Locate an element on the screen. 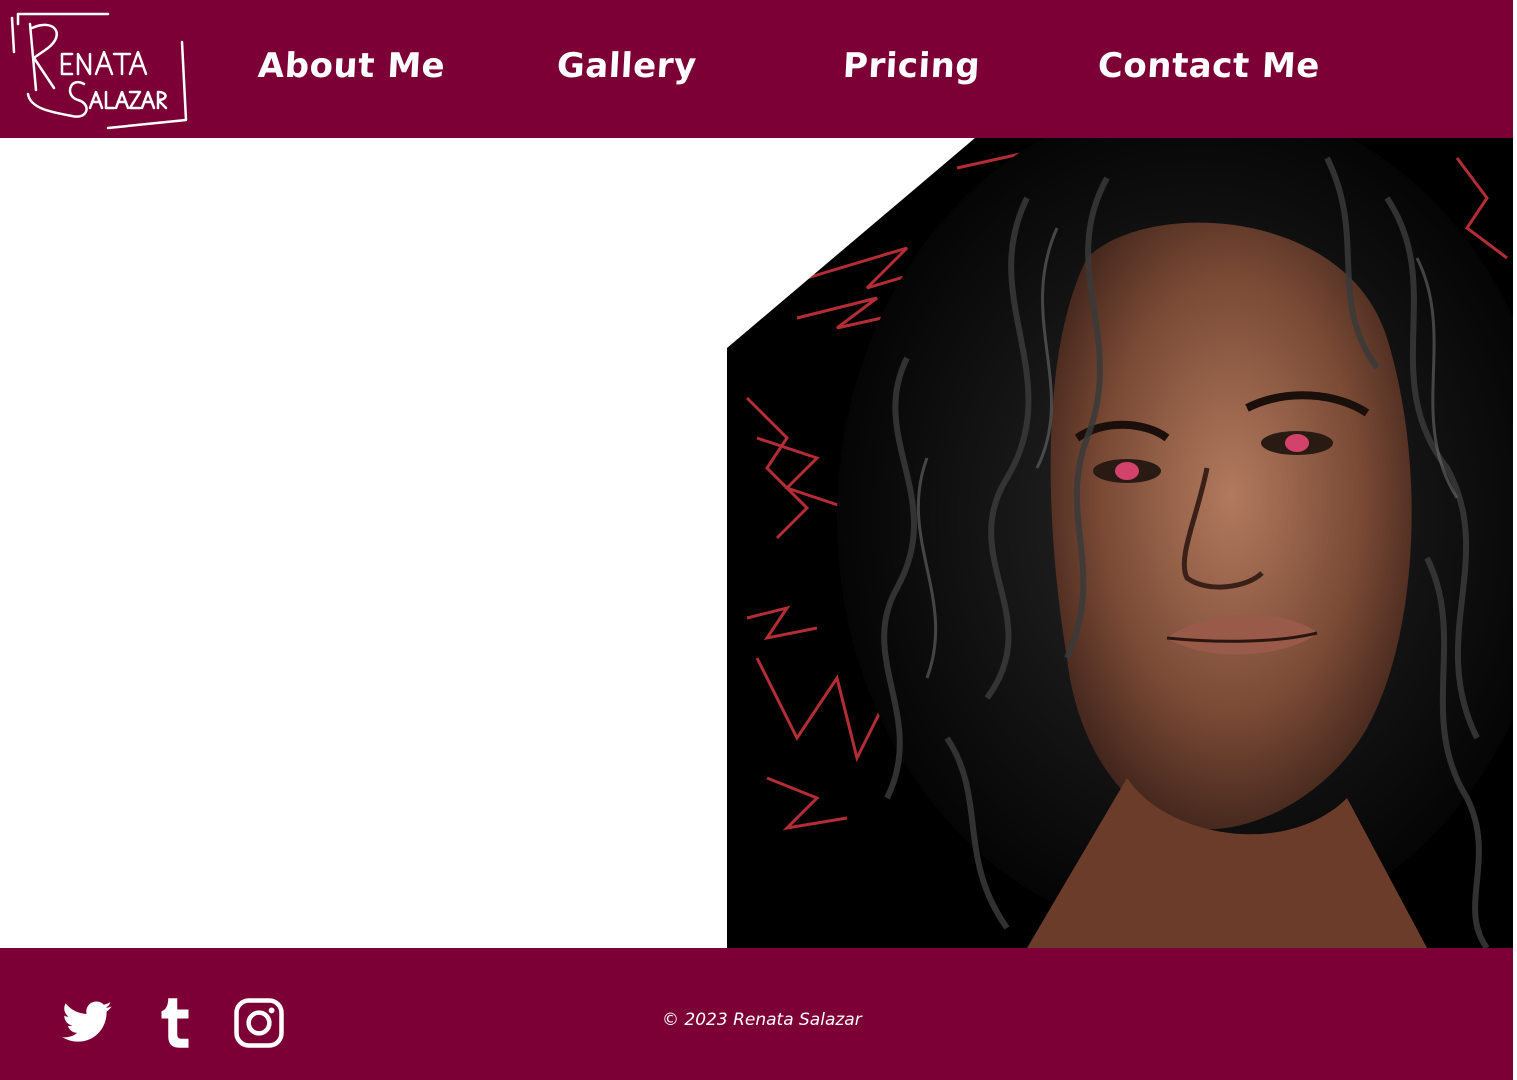  tumblr-icon is located at coordinates (175, 1023).